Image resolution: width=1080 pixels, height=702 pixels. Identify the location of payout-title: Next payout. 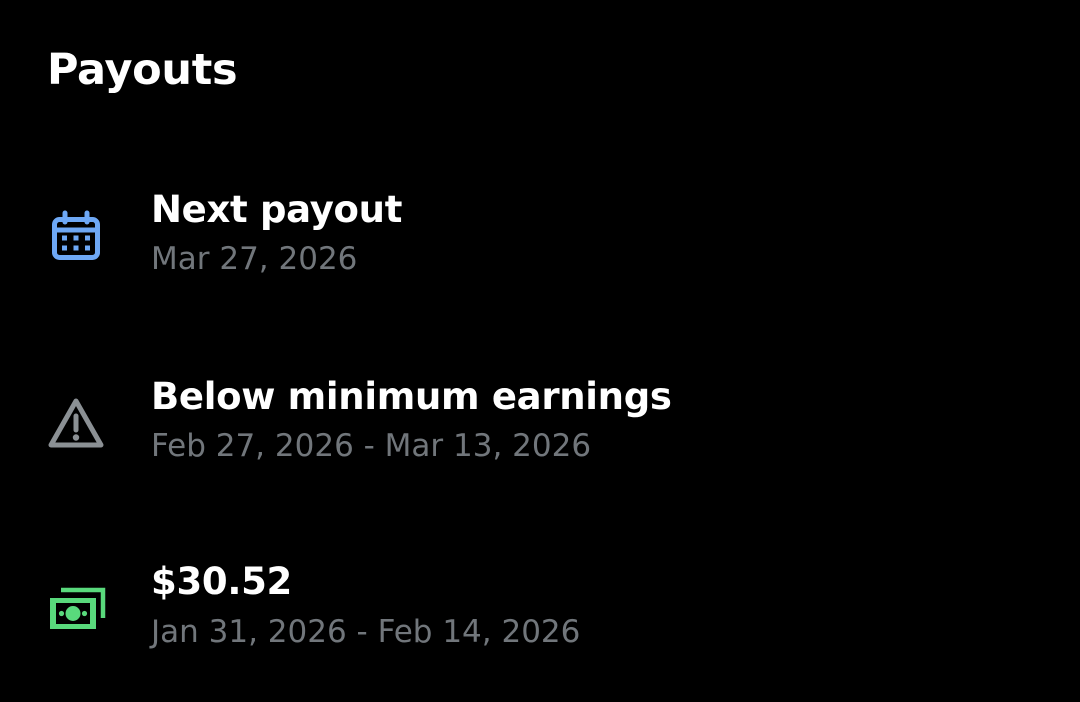
(277, 209).